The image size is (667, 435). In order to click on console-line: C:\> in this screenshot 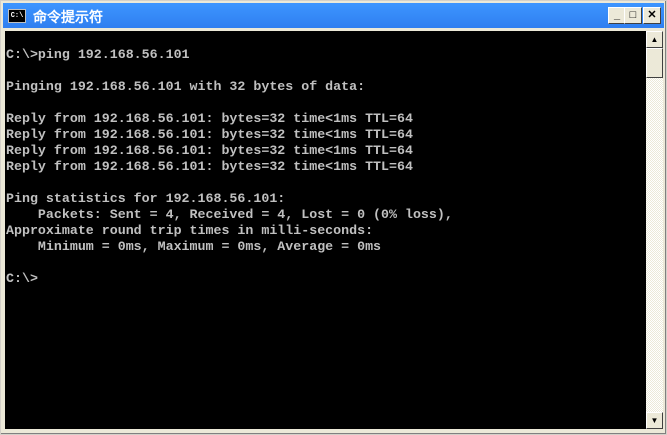, I will do `click(22, 278)`.